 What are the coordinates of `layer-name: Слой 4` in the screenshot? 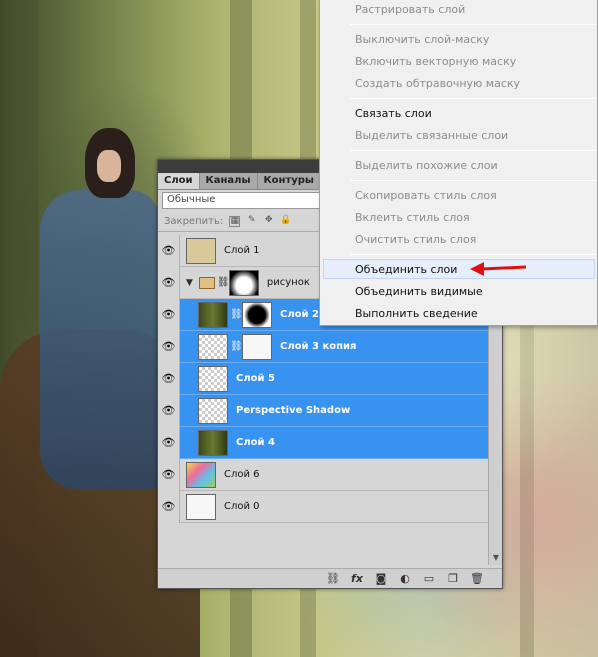 It's located at (255, 442).